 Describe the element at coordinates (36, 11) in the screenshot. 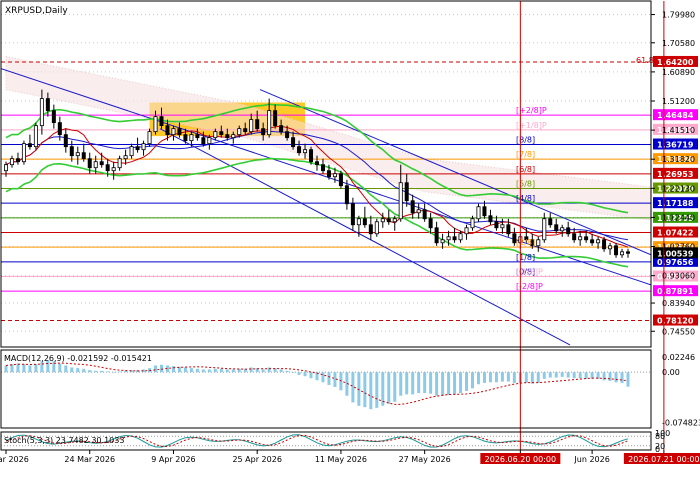

I see `symbol-title: XRPUSD,Daily` at that location.